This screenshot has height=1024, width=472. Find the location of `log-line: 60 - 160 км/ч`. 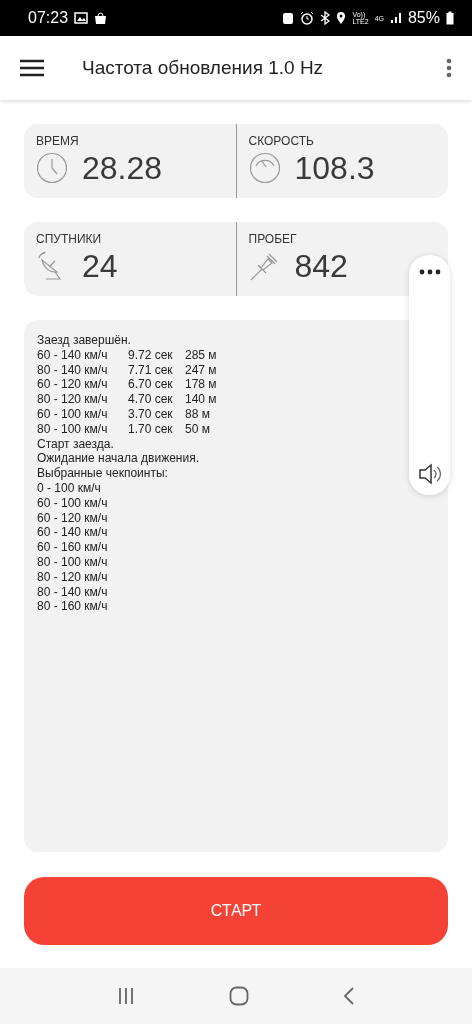

log-line: 60 - 160 км/ч is located at coordinates (73, 547).